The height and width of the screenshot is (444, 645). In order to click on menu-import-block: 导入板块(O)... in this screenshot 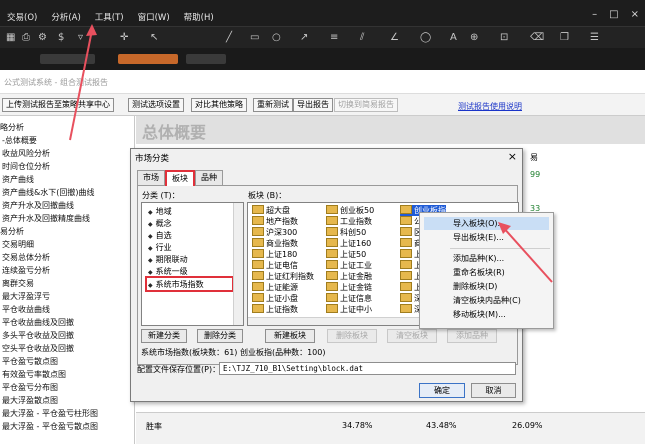, I will do `click(486, 223)`.